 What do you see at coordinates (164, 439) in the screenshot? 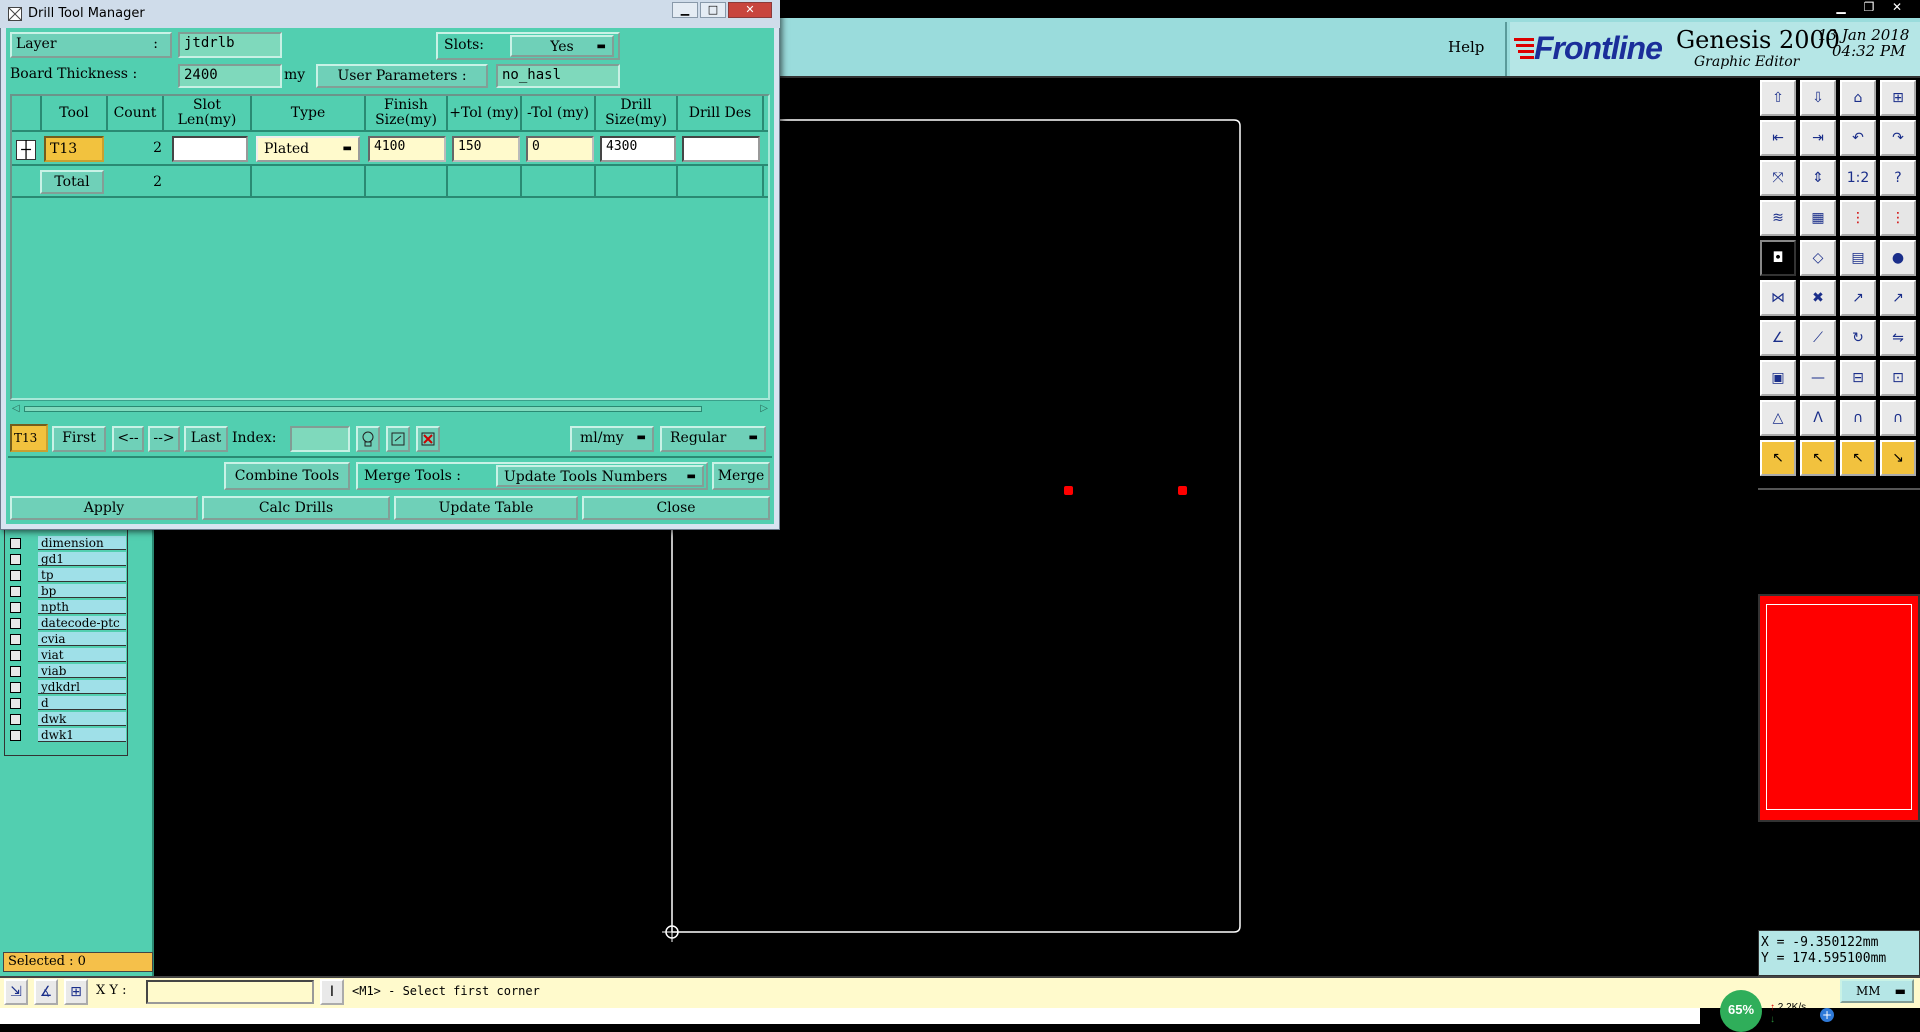
I see `next-button: -->` at bounding box center [164, 439].